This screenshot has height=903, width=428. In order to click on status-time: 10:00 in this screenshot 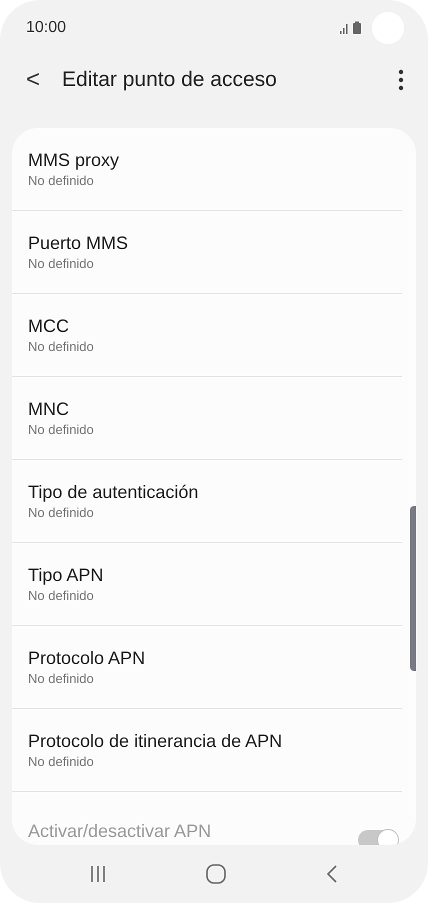, I will do `click(46, 27)`.